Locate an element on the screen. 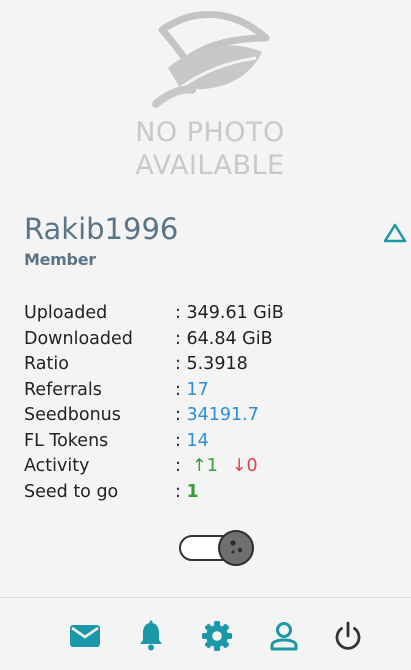  bell-icon is located at coordinates (151, 636).